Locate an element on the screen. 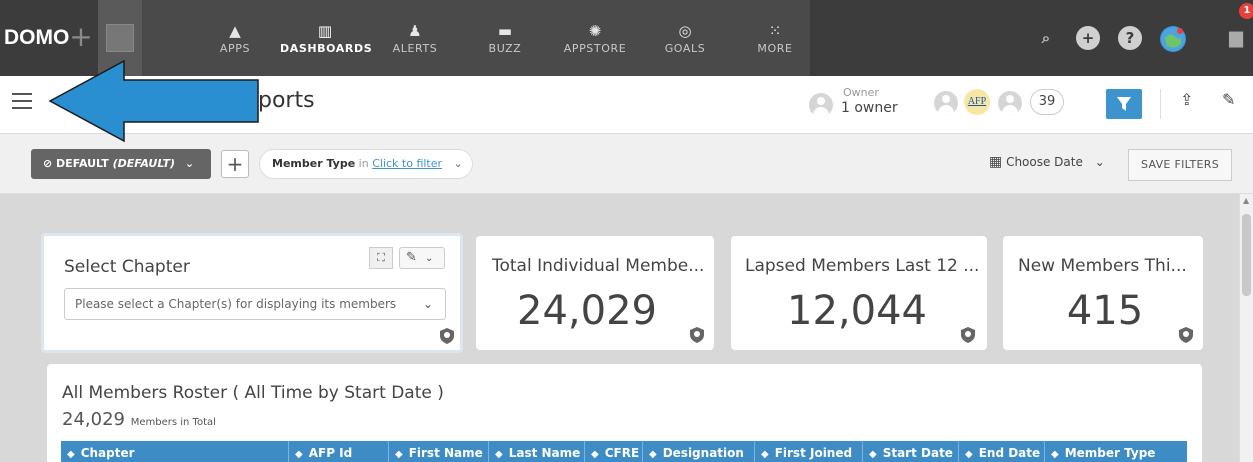 The width and height of the screenshot is (1253, 462). avatar is located at coordinates (120, 38).